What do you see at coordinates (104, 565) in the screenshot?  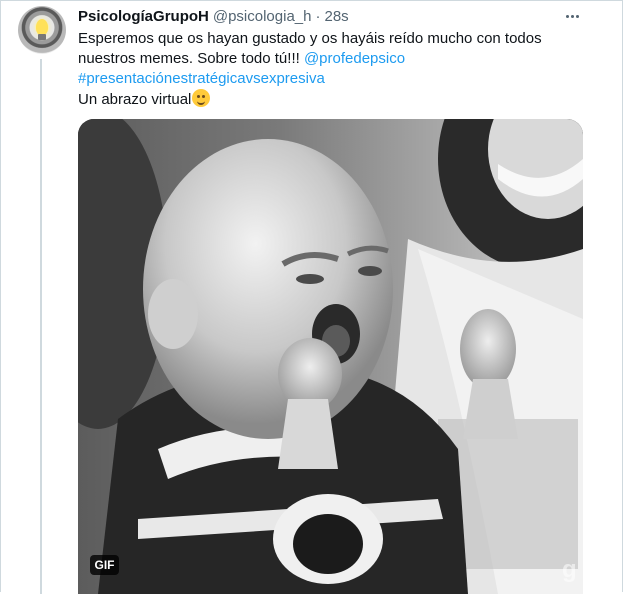 I see `gif-badge: GIF` at bounding box center [104, 565].